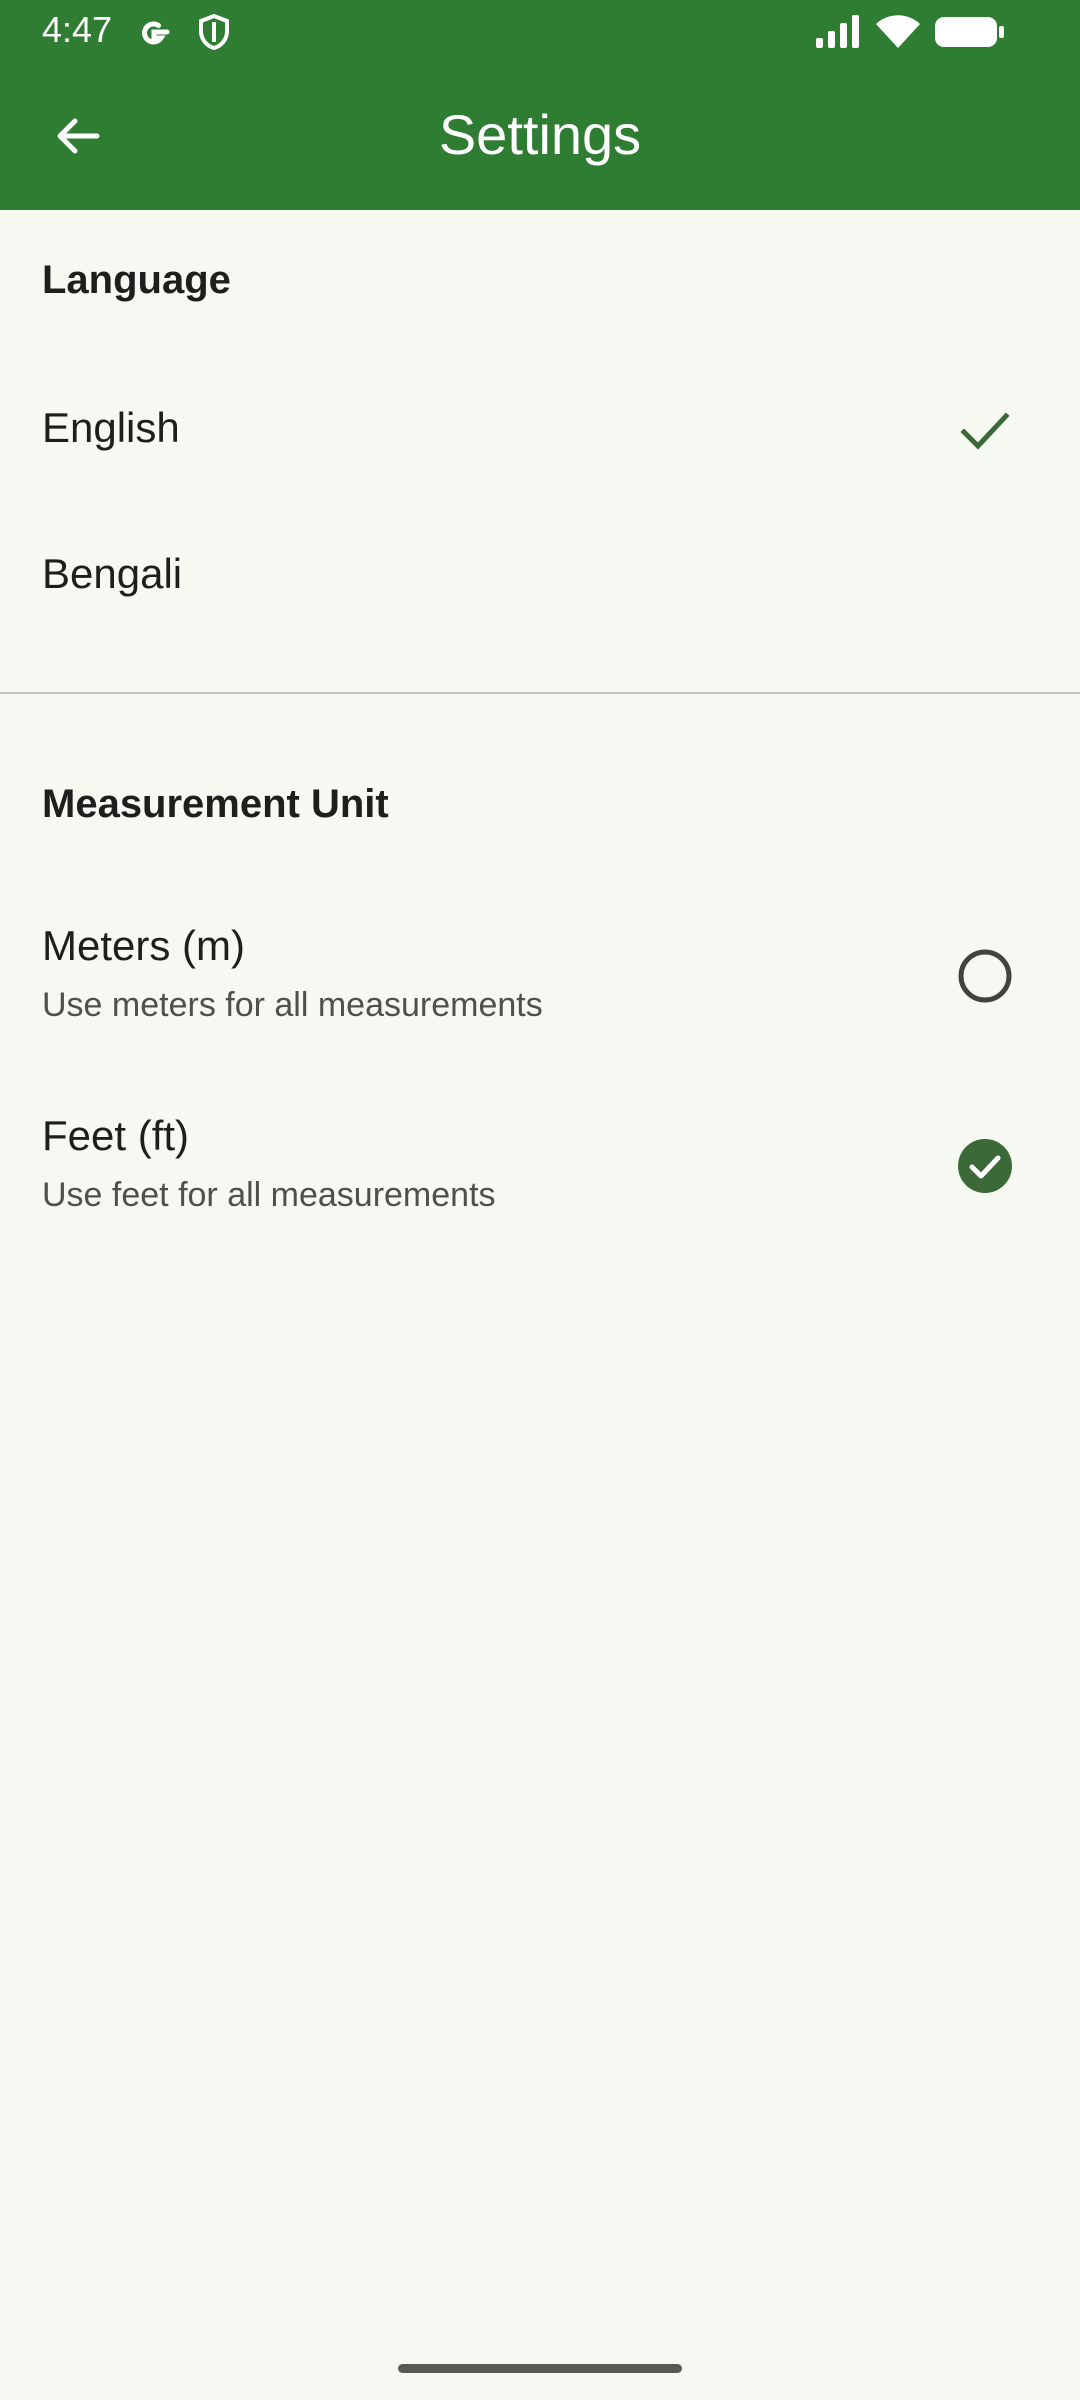  I want to click on check-icon, so click(985, 431).